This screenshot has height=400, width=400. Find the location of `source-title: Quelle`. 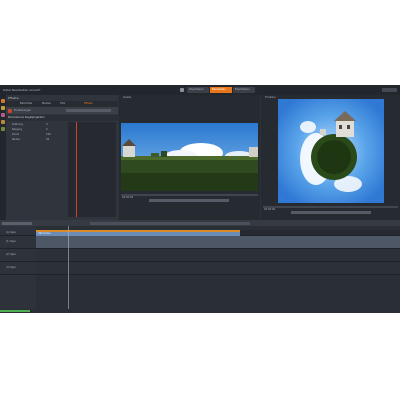

source-title: Quelle is located at coordinates (127, 97).